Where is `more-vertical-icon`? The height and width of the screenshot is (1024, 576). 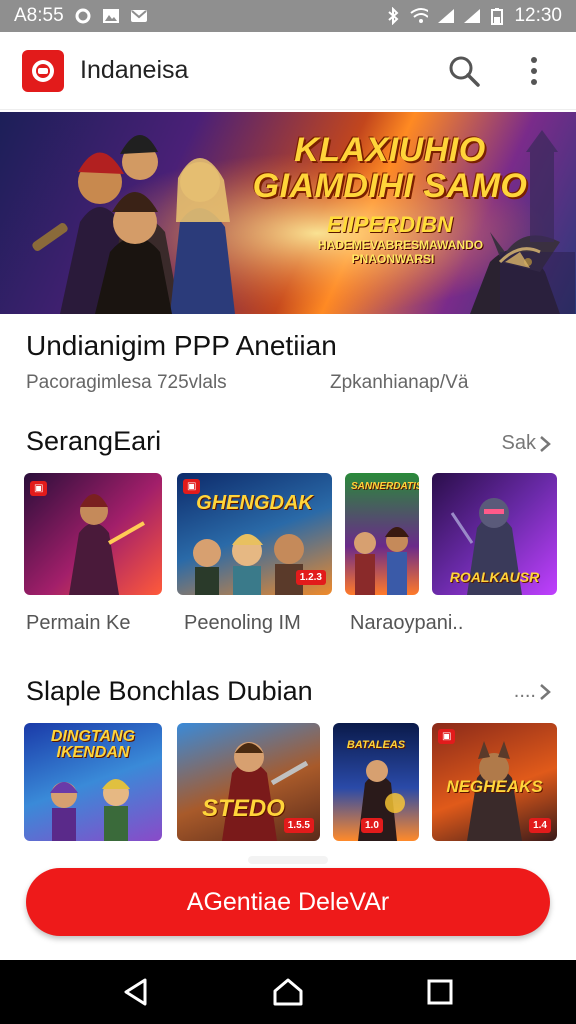
more-vertical-icon is located at coordinates (534, 71).